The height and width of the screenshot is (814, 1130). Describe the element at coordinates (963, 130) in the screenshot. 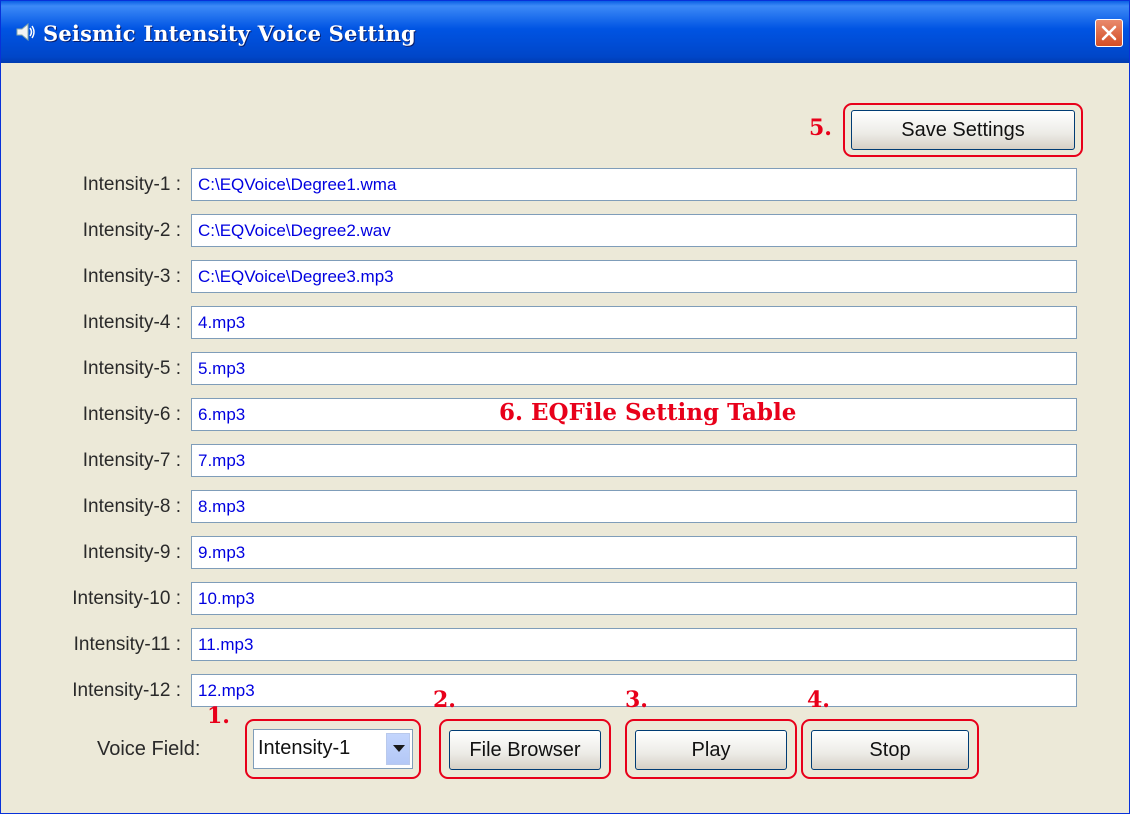

I see `save-settings-button: Save Settings` at that location.